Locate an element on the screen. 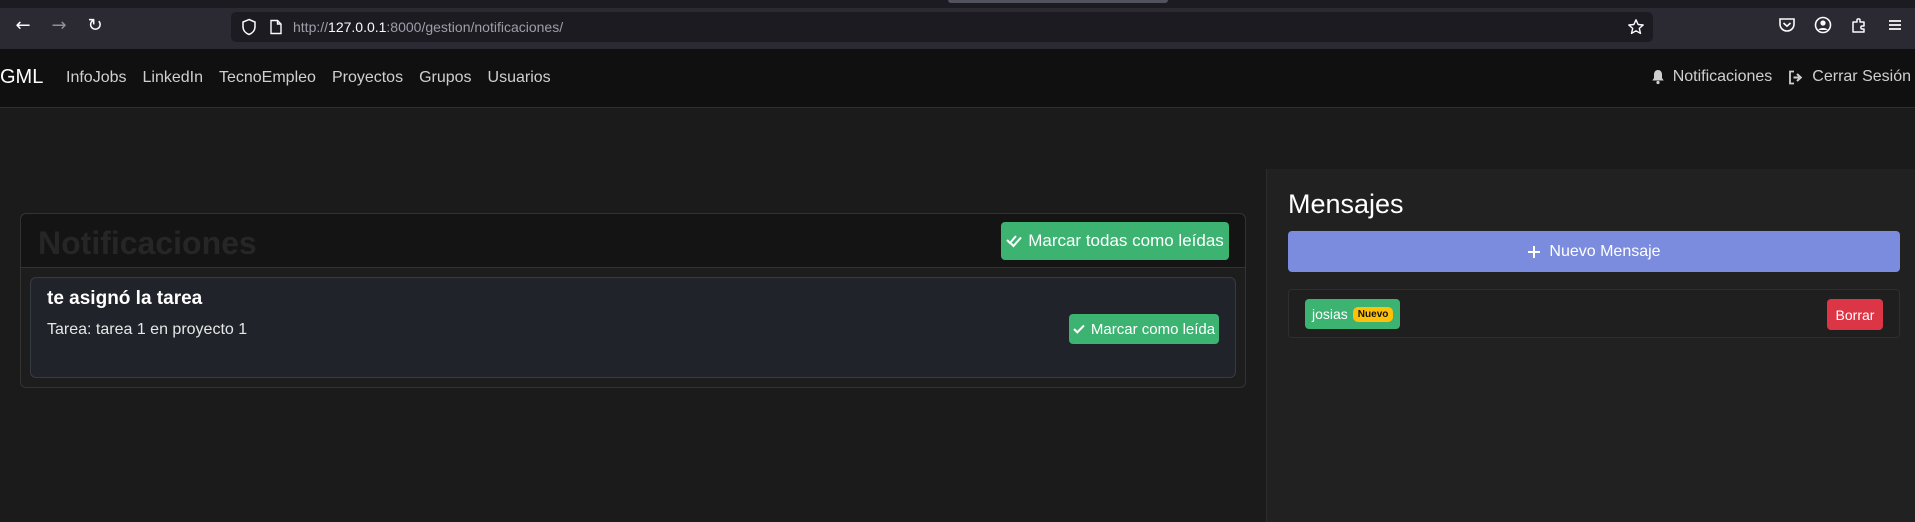  messages-title: Mensajes is located at coordinates (1346, 204).